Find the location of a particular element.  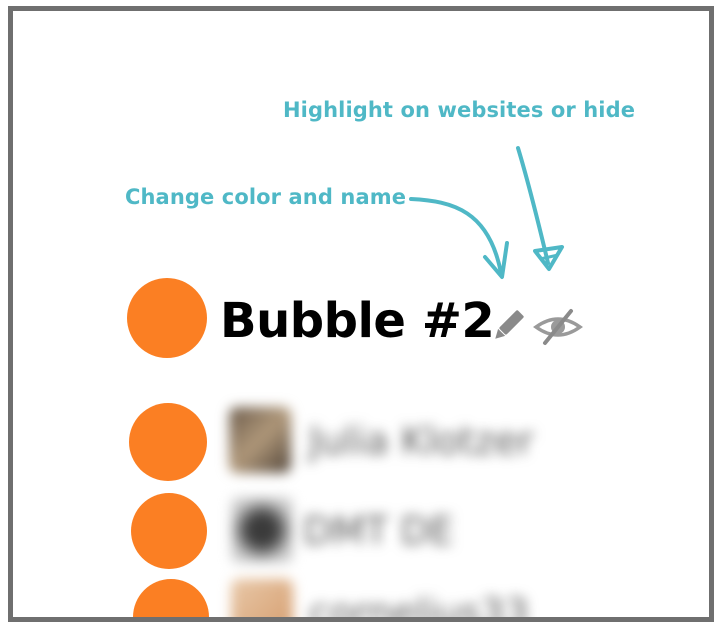

bubble-title: Bubble #2 is located at coordinates (357, 321).